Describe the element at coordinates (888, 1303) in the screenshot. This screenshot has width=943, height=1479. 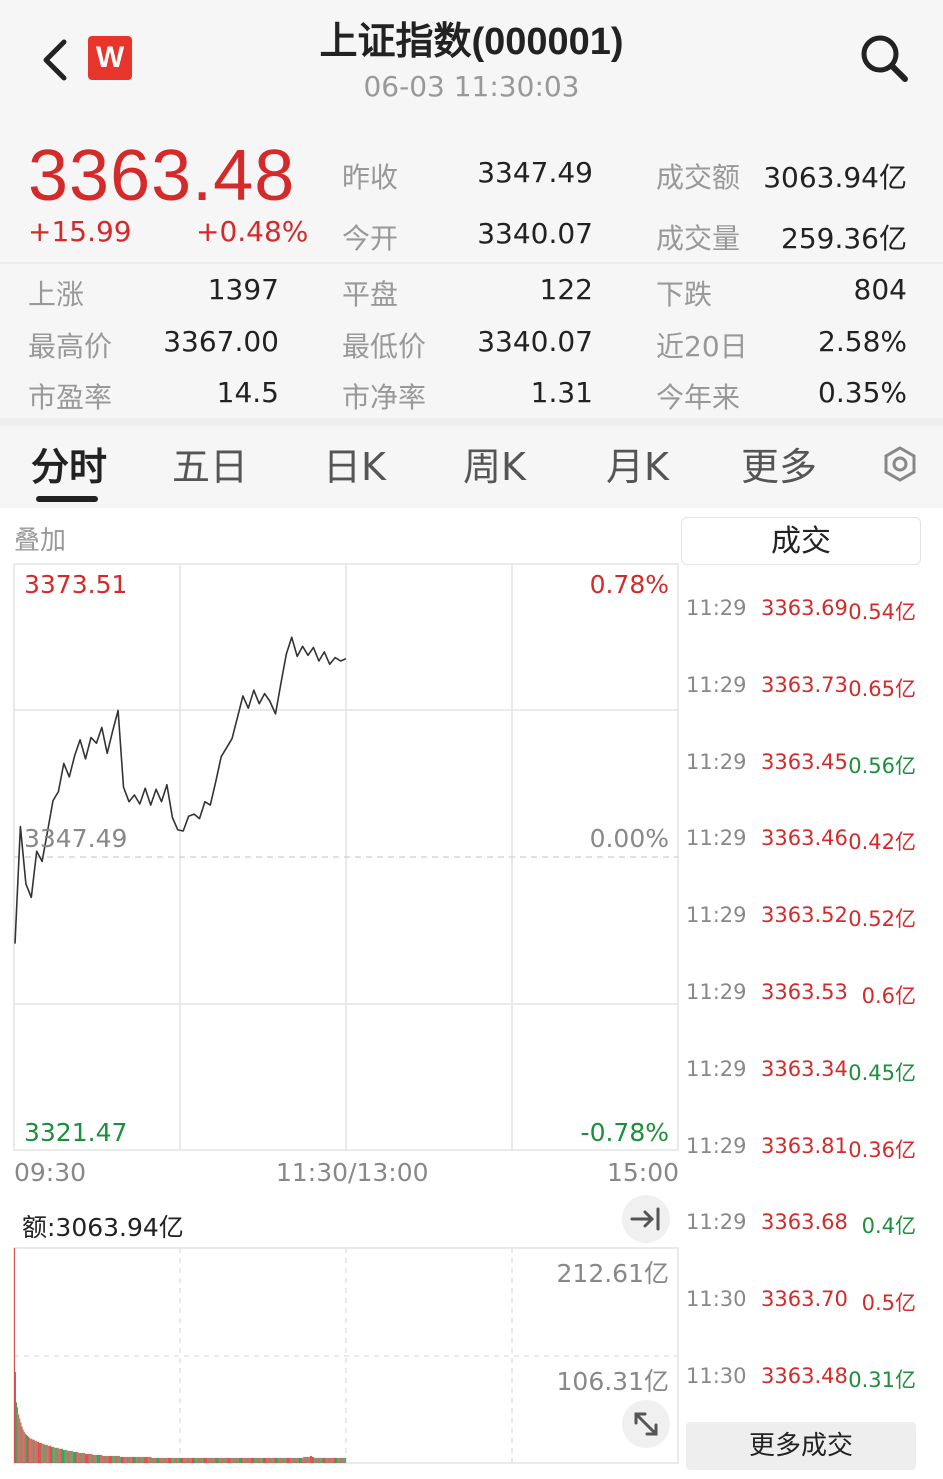
I see `trade-volume: 0.5亿` at that location.